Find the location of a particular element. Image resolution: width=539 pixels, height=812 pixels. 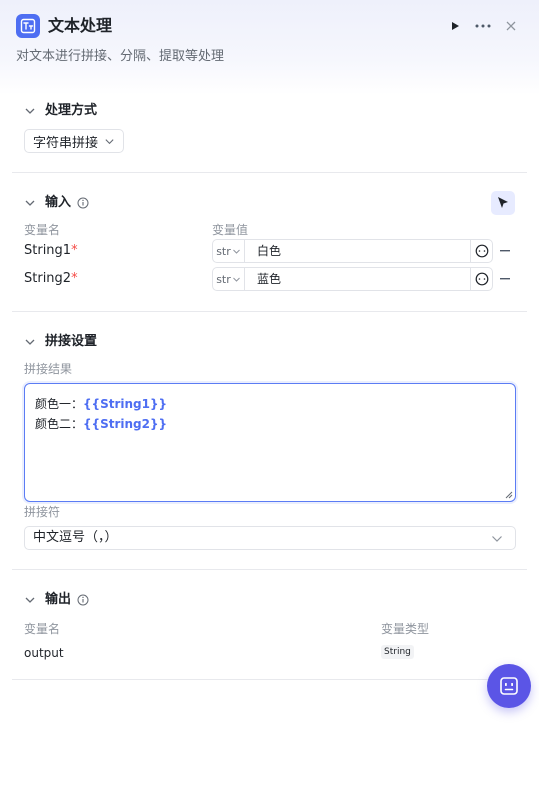

input-section-title: 输入 is located at coordinates (58, 202).